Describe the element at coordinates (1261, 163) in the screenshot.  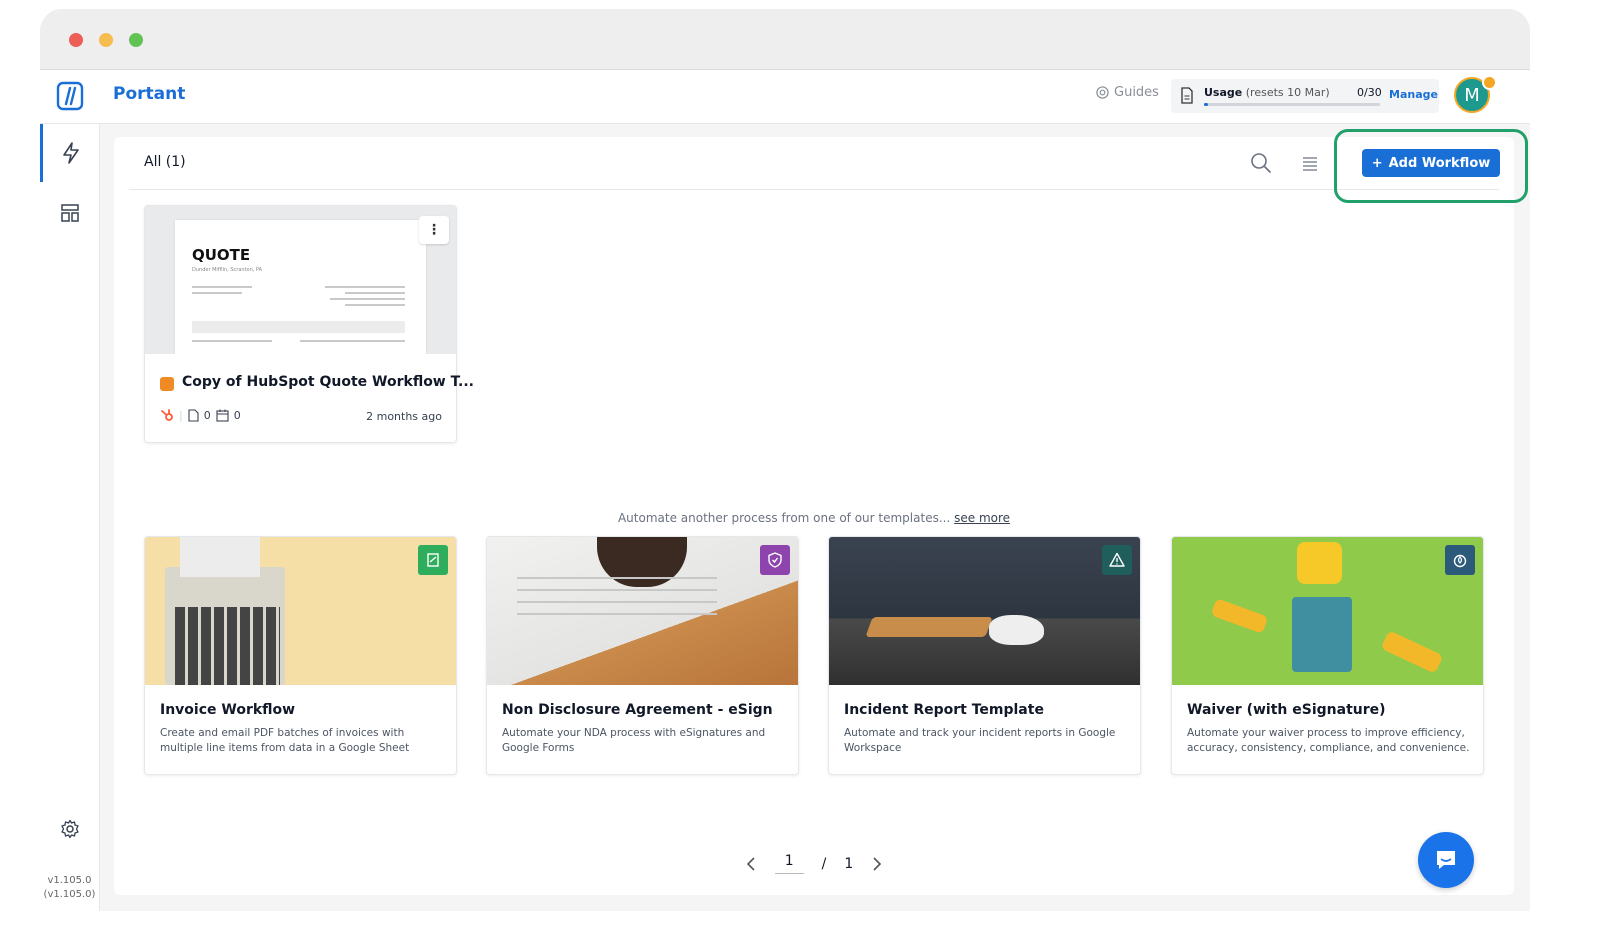
I see `search-icon` at that location.